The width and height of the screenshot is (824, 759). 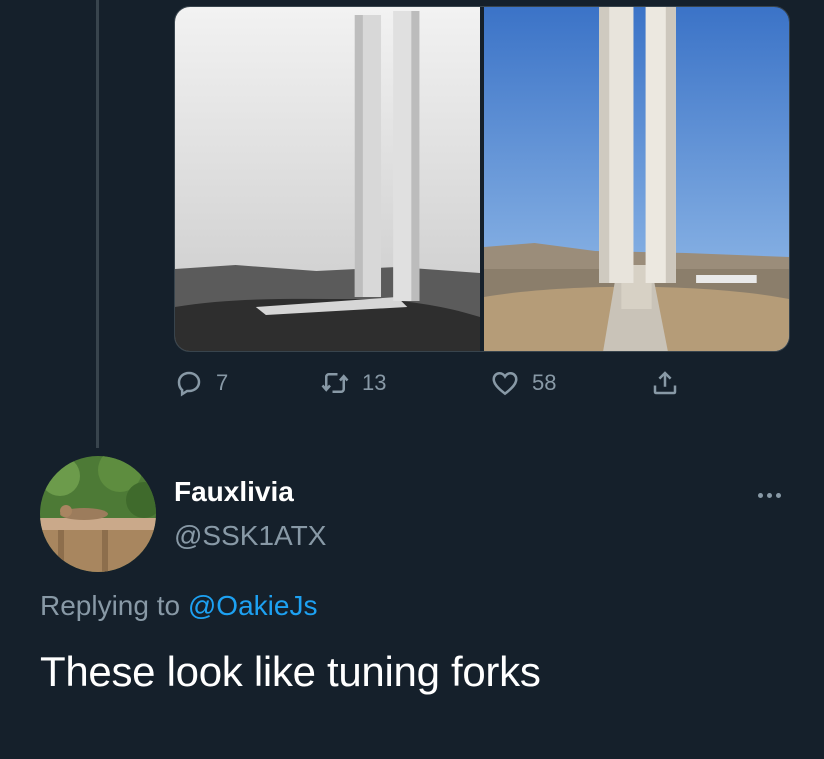 I want to click on replying-to-mention-link: @OakieJs, so click(x=253, y=605).